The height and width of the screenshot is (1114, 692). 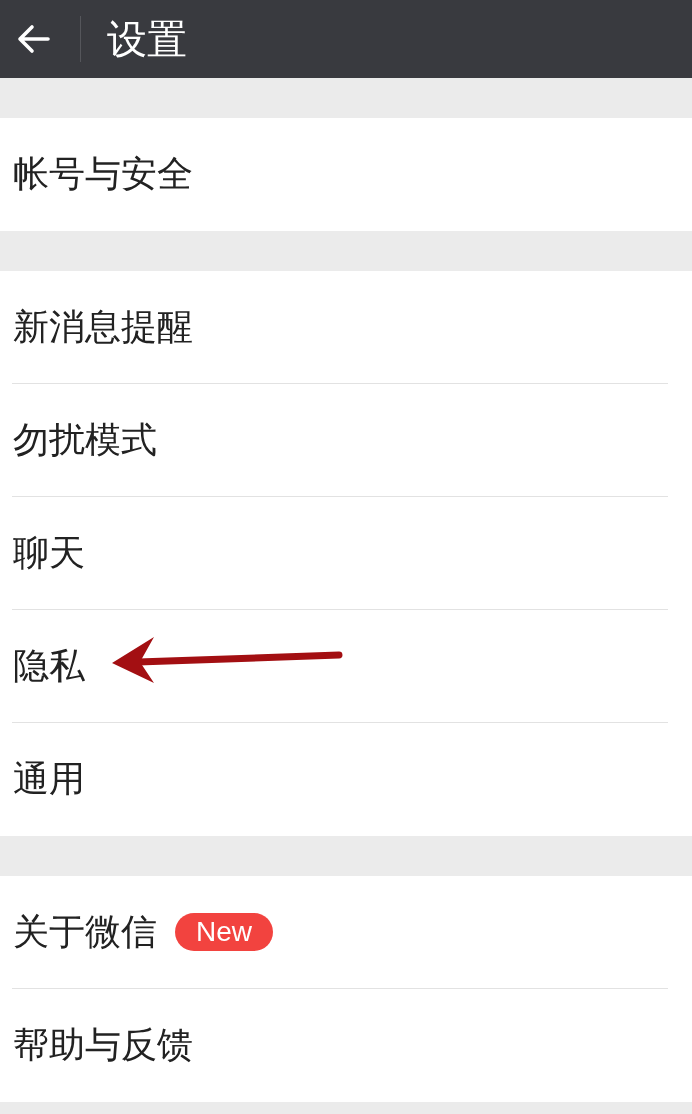 I want to click on settings-item: 帮助与反馈, so click(x=103, y=1045).